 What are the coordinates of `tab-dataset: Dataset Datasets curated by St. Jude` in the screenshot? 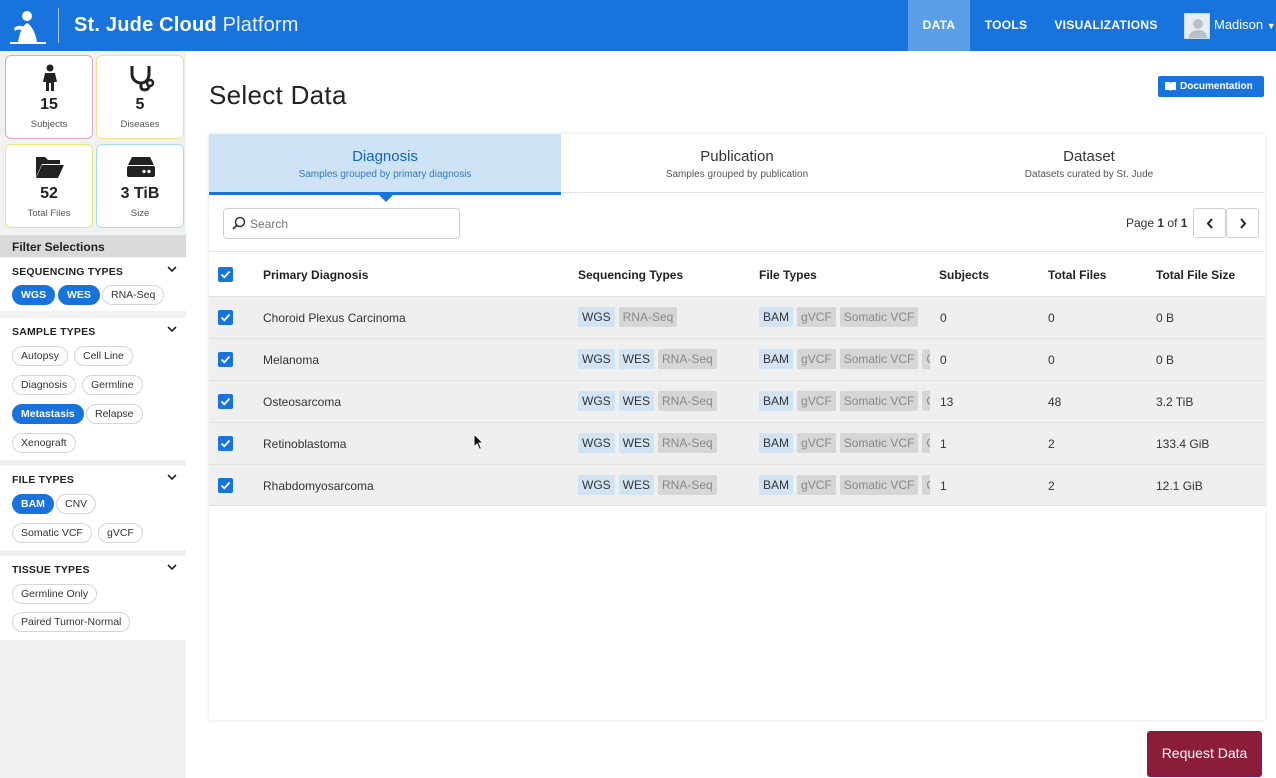 It's located at (1089, 164).